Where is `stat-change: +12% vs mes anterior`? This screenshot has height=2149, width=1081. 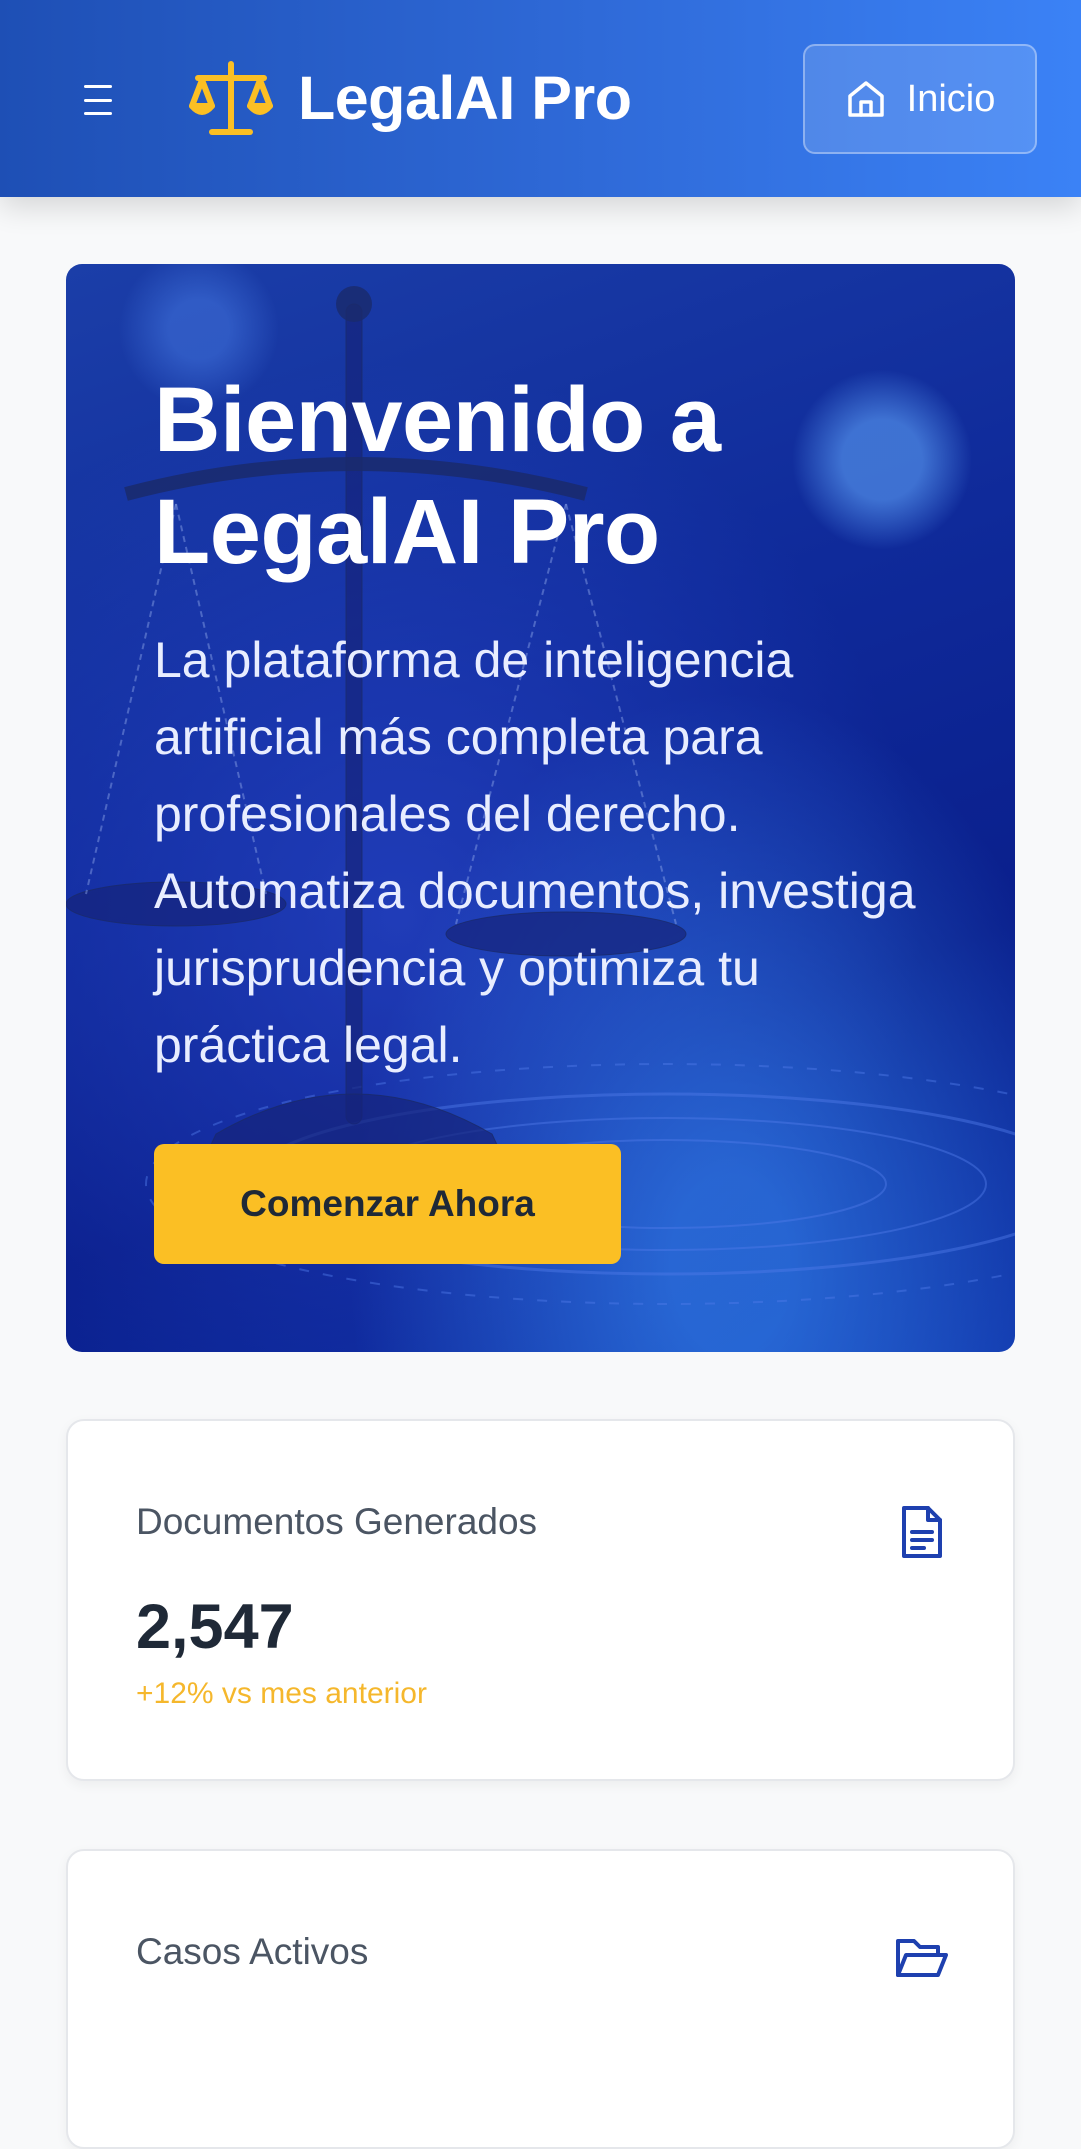 stat-change: +12% vs mes anterior is located at coordinates (281, 1693).